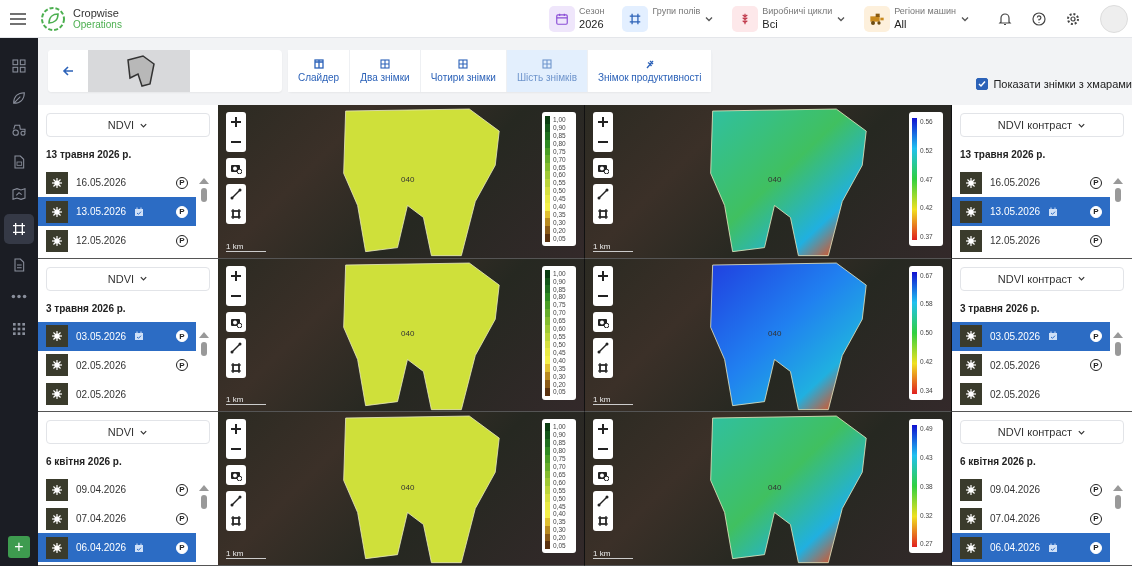 The image size is (1132, 566). I want to click on filter-value: 2026, so click(592, 24).